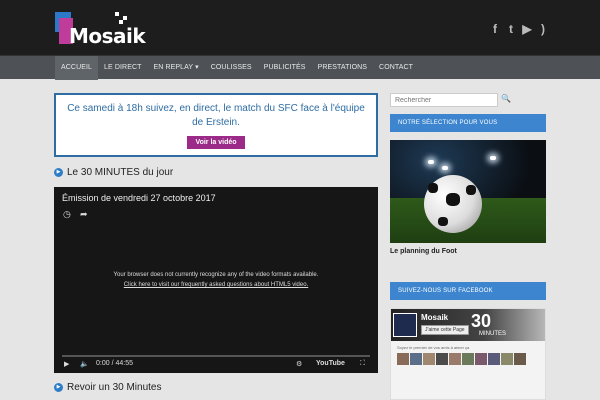 The height and width of the screenshot is (400, 600). Describe the element at coordinates (342, 68) in the screenshot. I see `nav-item-prestations: PRESTATIONS` at that location.